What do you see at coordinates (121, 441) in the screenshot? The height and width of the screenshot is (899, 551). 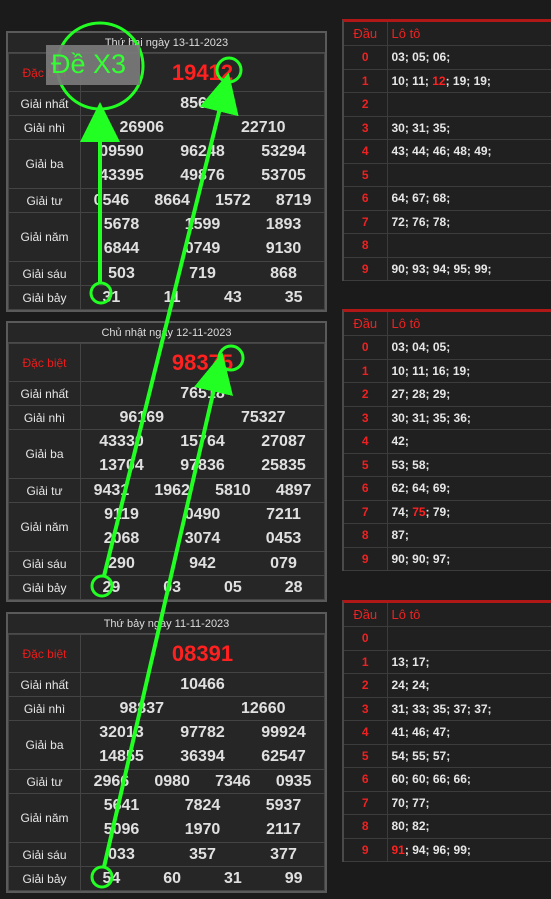 I see `third-value: 43330` at bounding box center [121, 441].